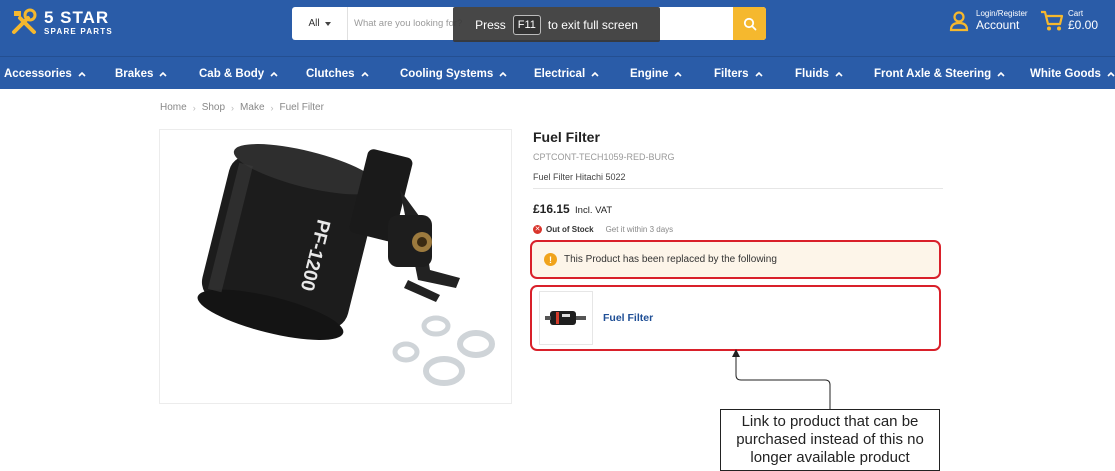 This screenshot has width=1115, height=471. What do you see at coordinates (604, 157) in the screenshot?
I see `product-sku: CPTCONT-TECH1059-RED-BURG` at bounding box center [604, 157].